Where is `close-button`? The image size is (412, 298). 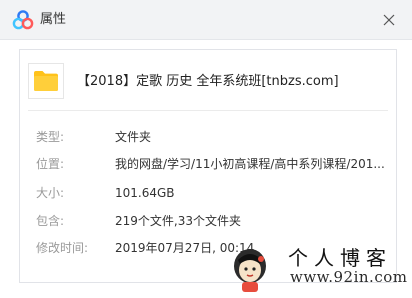 close-button is located at coordinates (389, 20).